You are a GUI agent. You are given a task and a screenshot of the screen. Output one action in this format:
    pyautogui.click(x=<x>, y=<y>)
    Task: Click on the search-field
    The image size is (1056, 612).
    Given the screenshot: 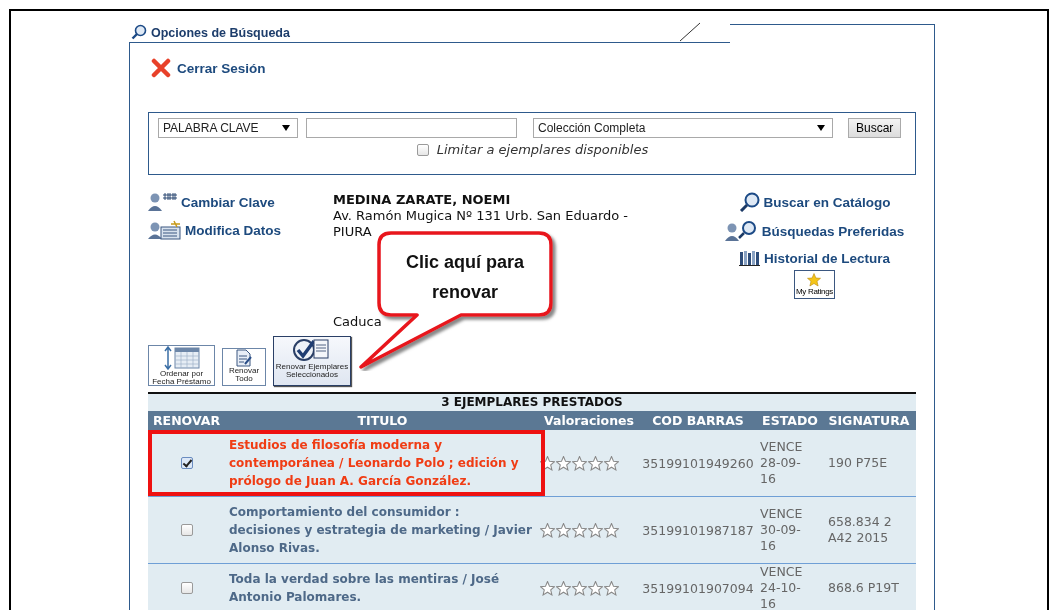 What is the action you would take?
    pyautogui.click(x=411, y=128)
    